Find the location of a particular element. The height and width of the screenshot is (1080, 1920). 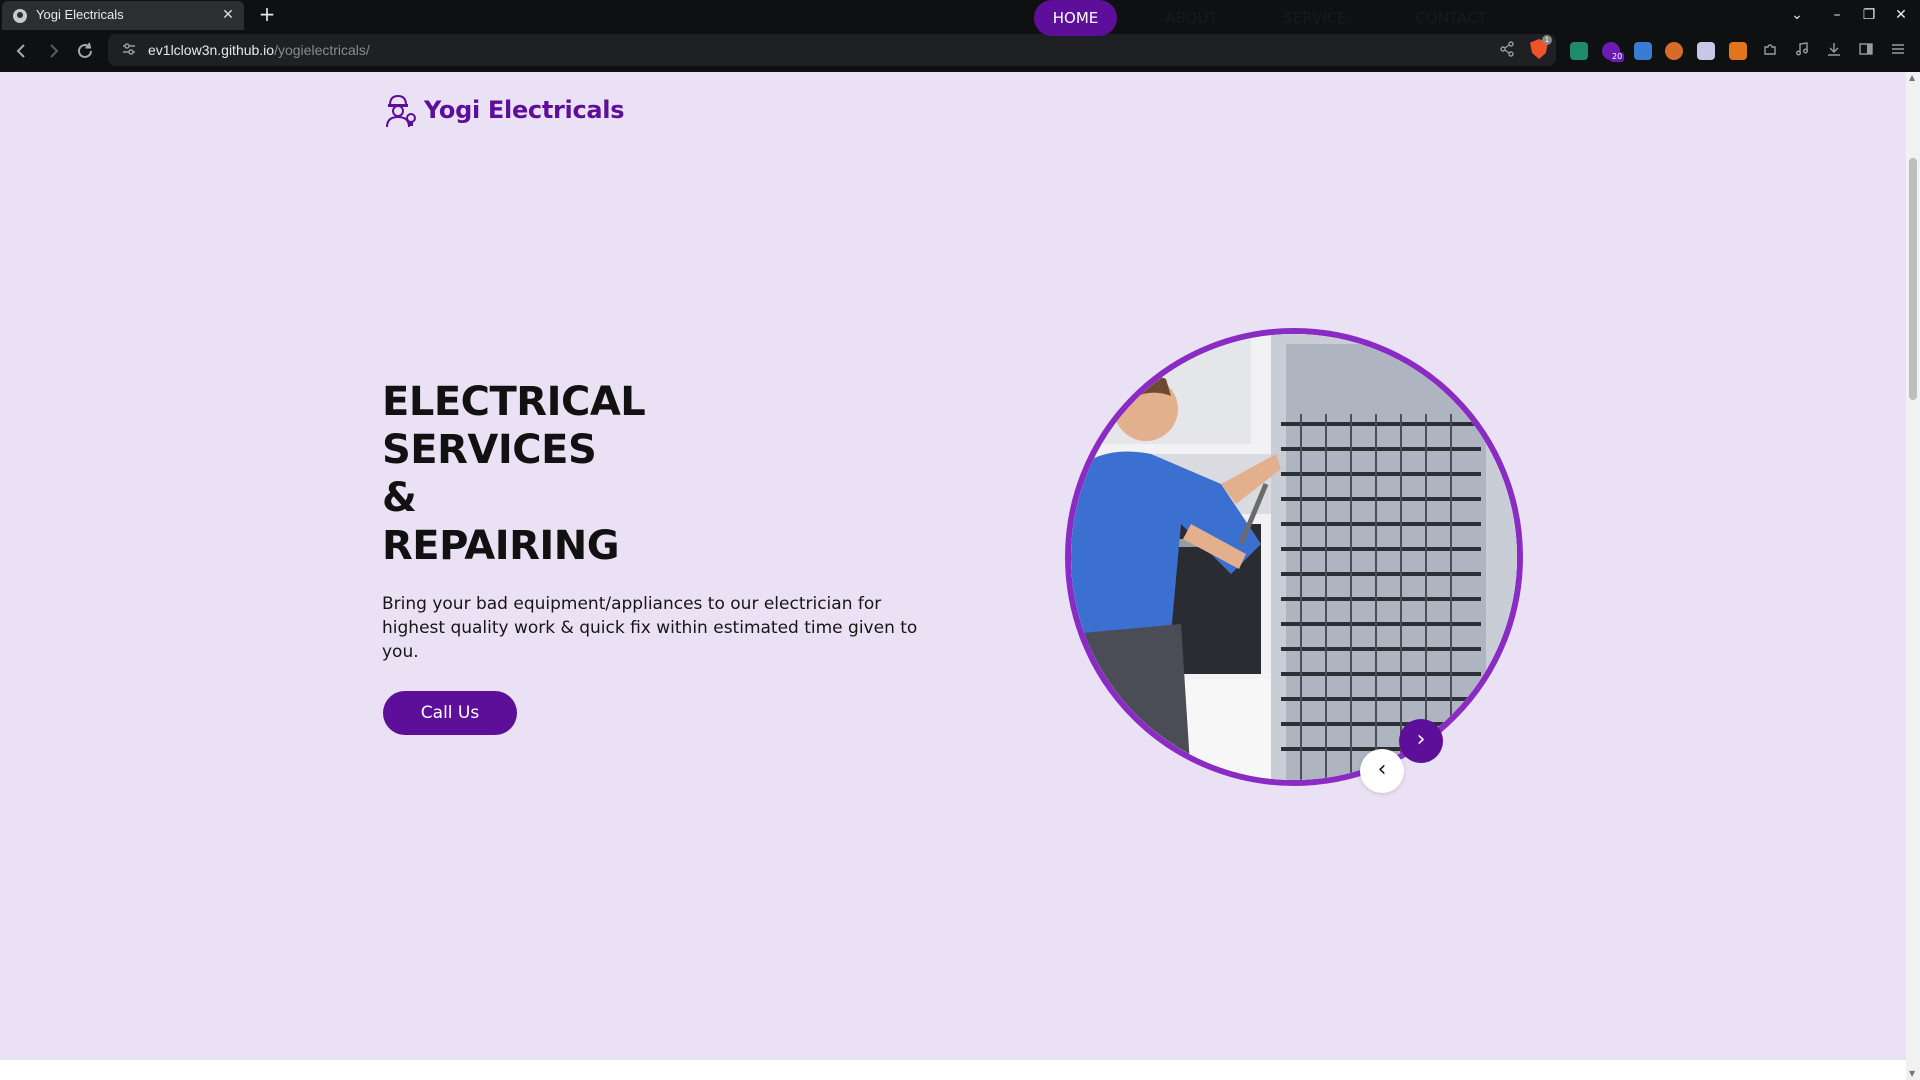

page-bottom-strip is located at coordinates (953, 1070).